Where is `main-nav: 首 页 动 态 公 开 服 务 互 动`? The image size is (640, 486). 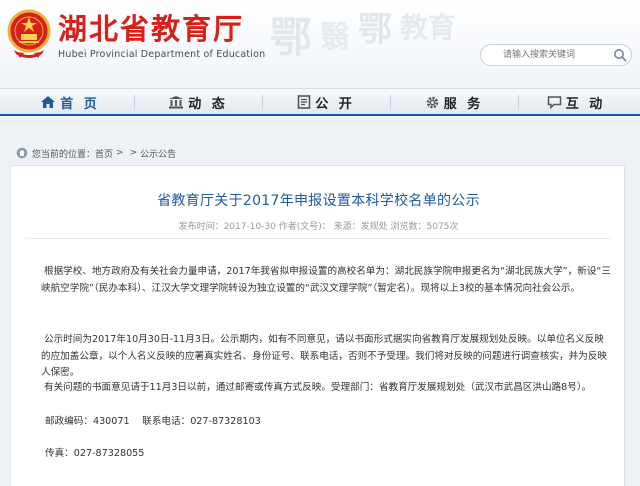 main-nav: 首 页 动 态 公 开 服 务 互 动 is located at coordinates (320, 102).